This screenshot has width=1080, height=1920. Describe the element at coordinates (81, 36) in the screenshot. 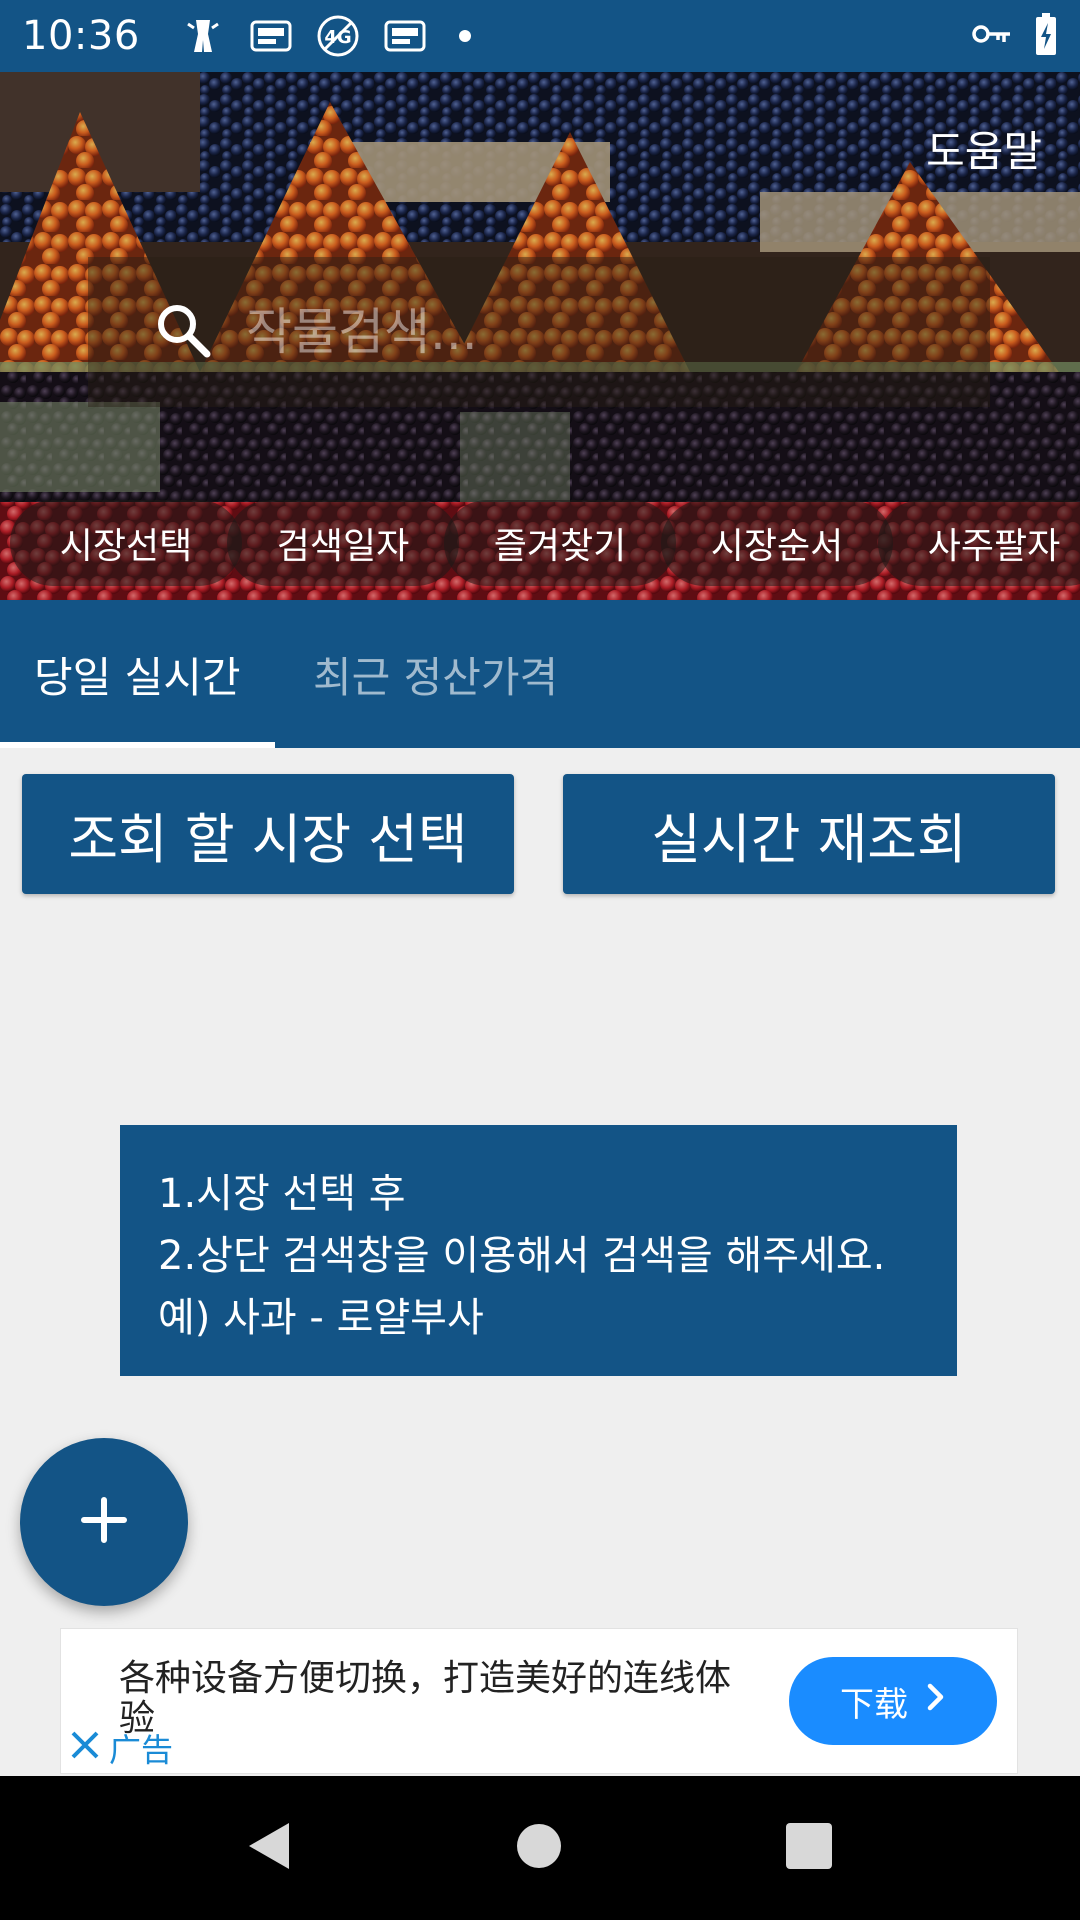

I see `status-time: 10:36` at that location.